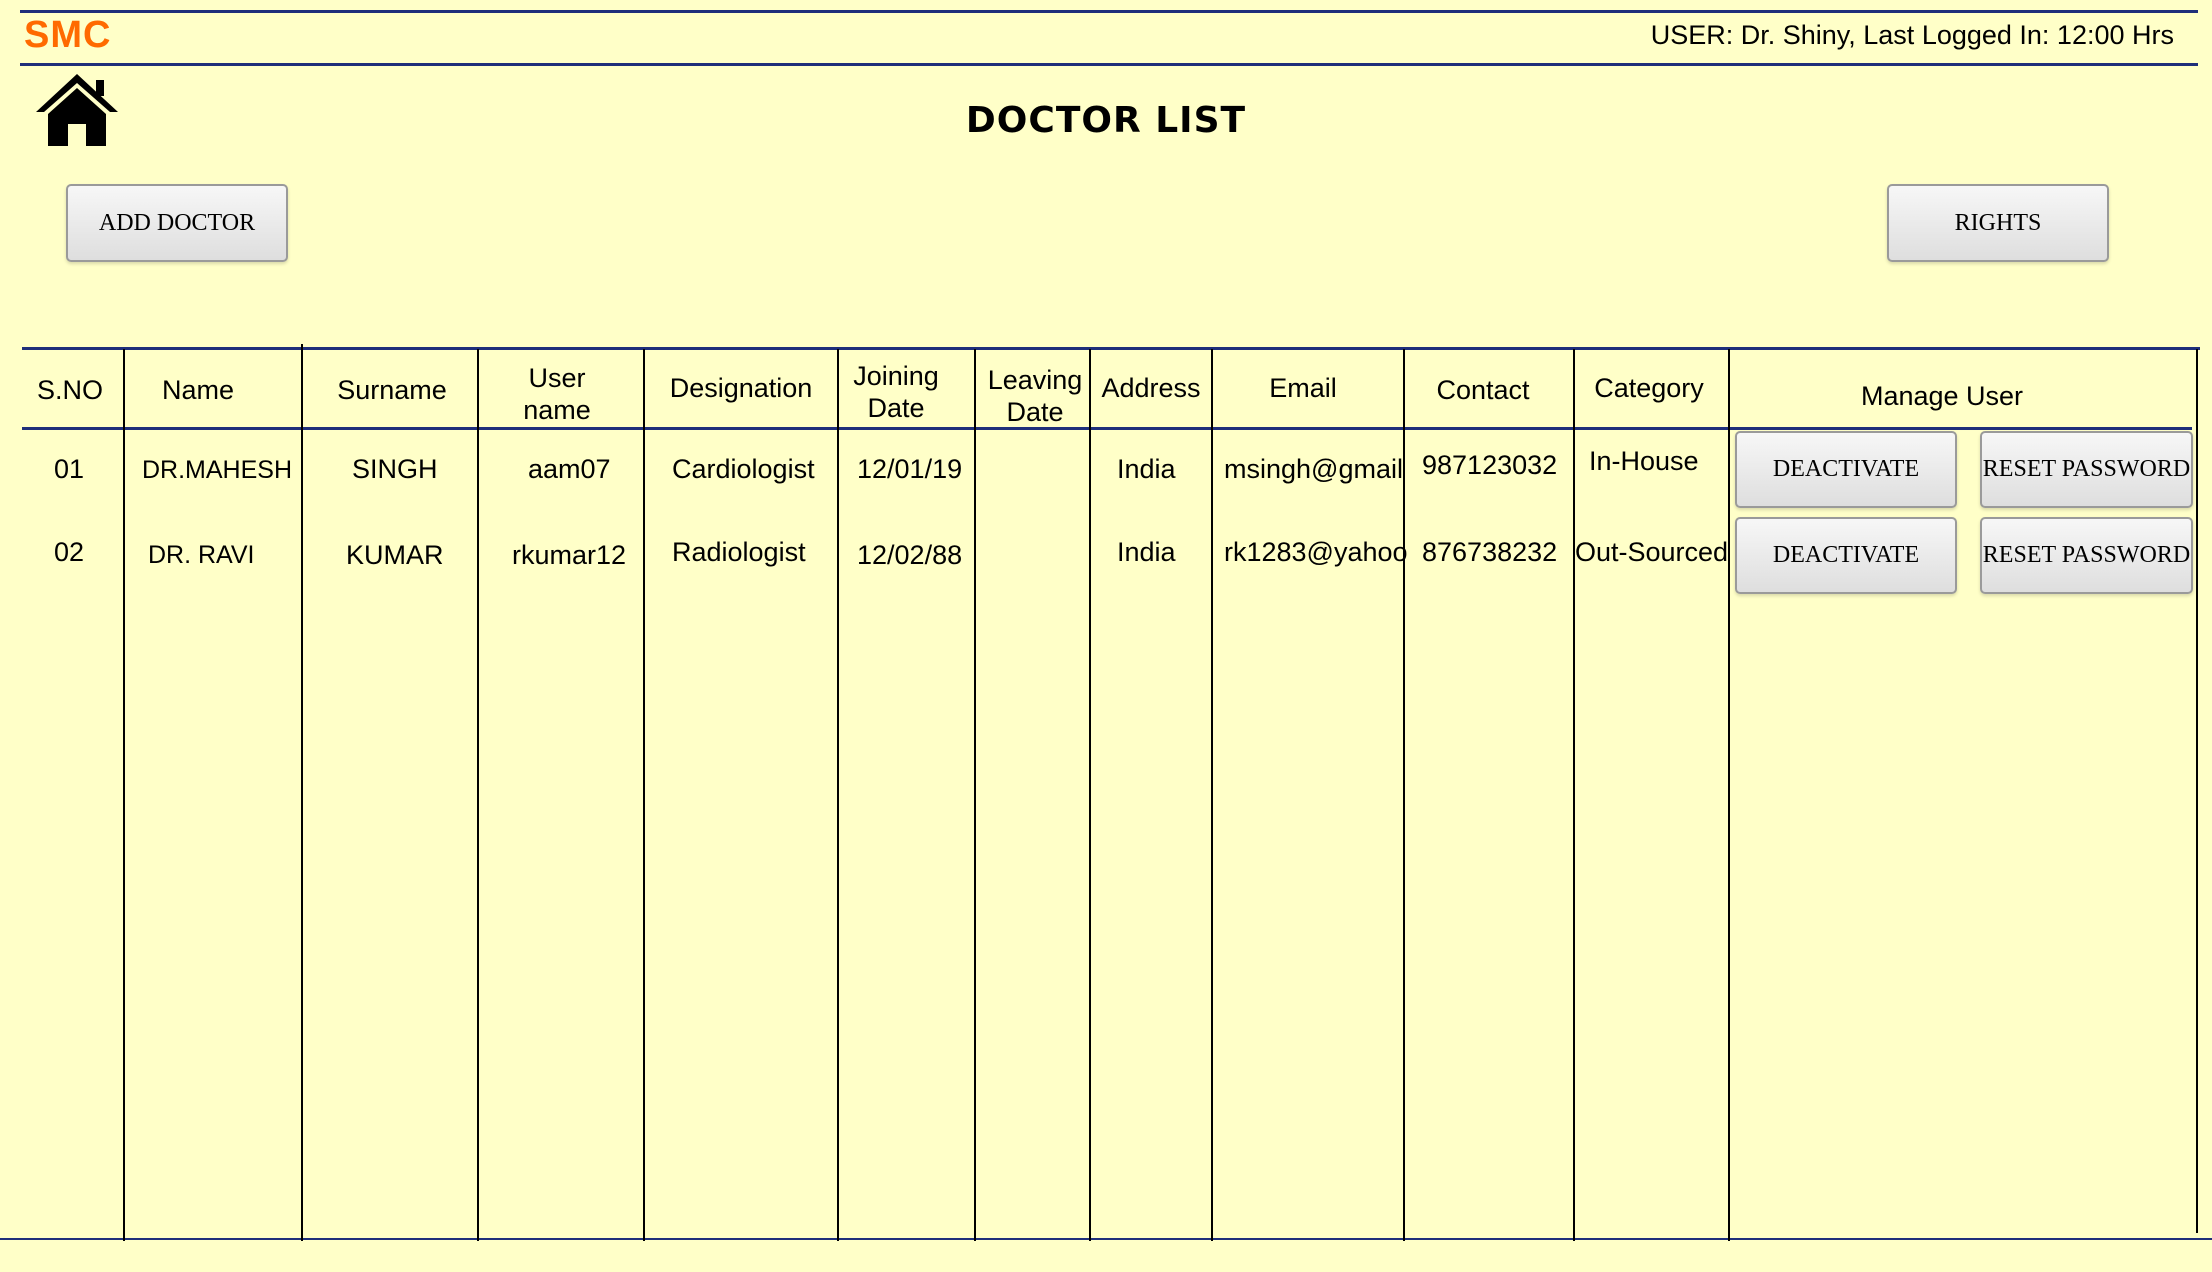 This screenshot has width=2212, height=1272. Describe the element at coordinates (1106, 1239) in the screenshot. I see `table-bottom-rule` at that location.